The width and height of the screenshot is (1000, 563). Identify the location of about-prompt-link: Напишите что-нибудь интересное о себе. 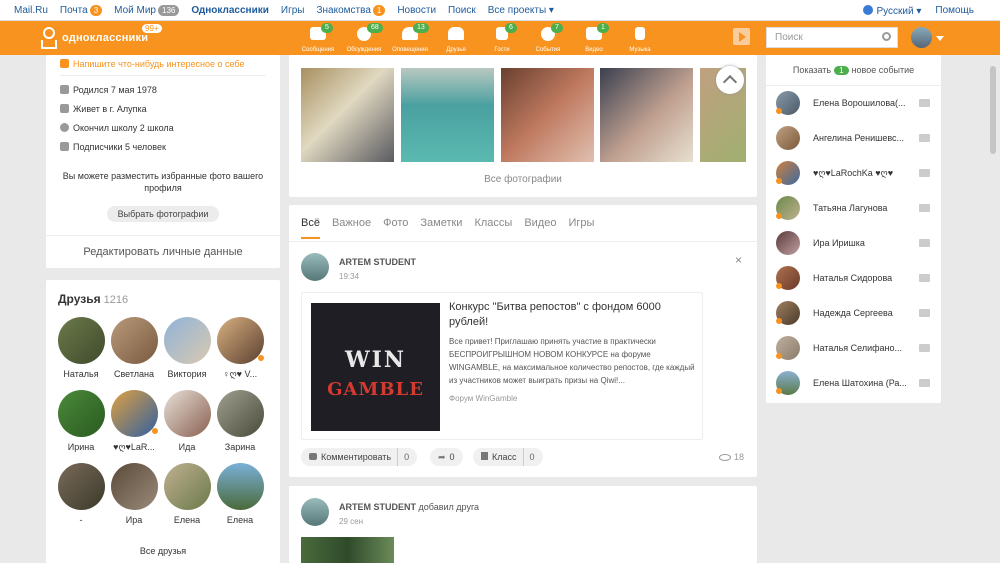
(152, 64).